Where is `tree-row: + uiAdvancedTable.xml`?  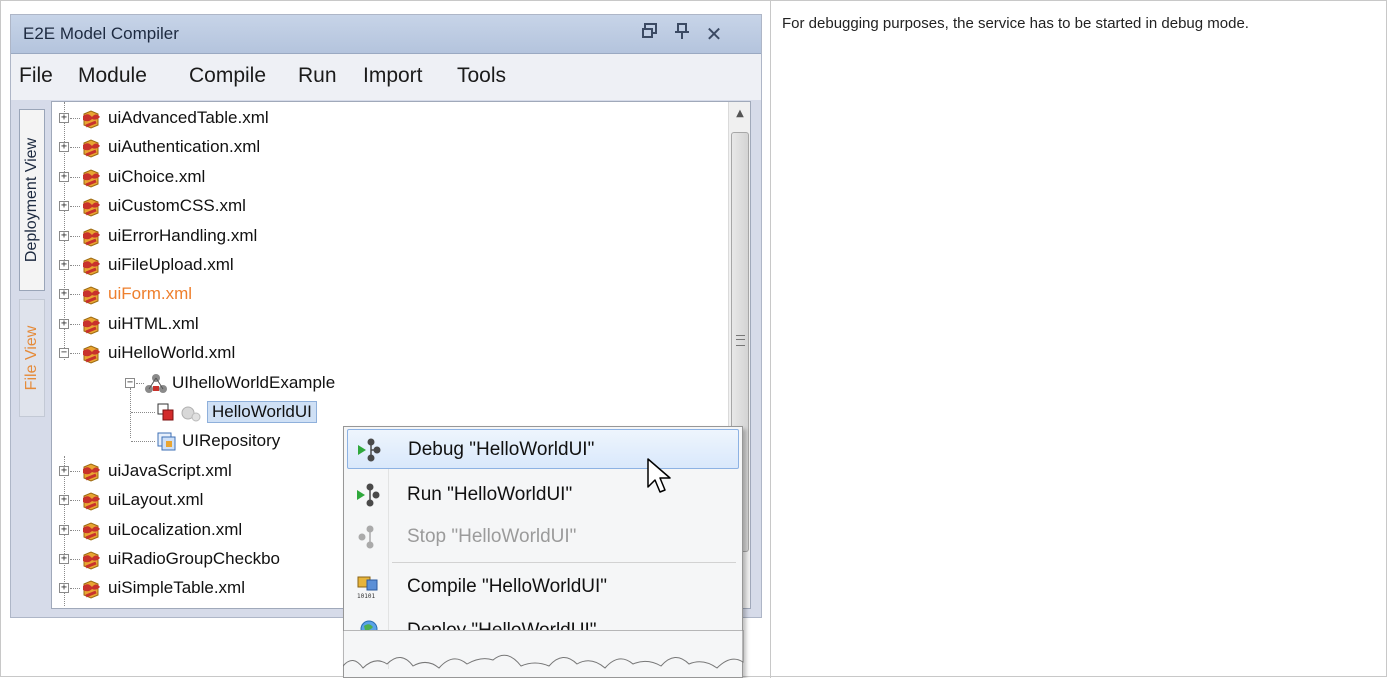
tree-row: + uiAdvancedTable.xml is located at coordinates (392, 118).